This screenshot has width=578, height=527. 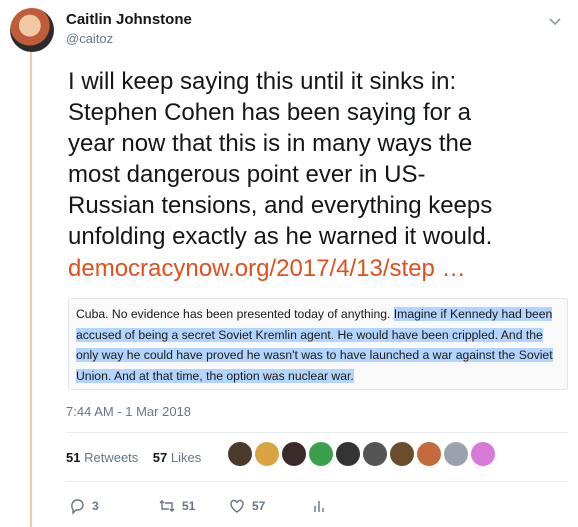 I want to click on retweet-count: 51, so click(x=189, y=506).